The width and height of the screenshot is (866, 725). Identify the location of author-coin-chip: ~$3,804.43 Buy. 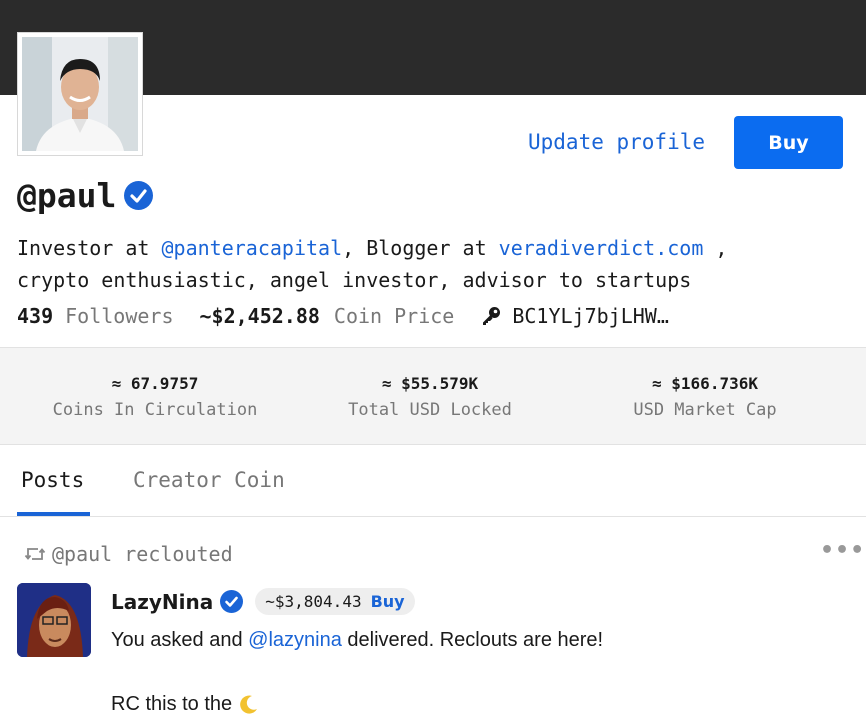
(335, 601).